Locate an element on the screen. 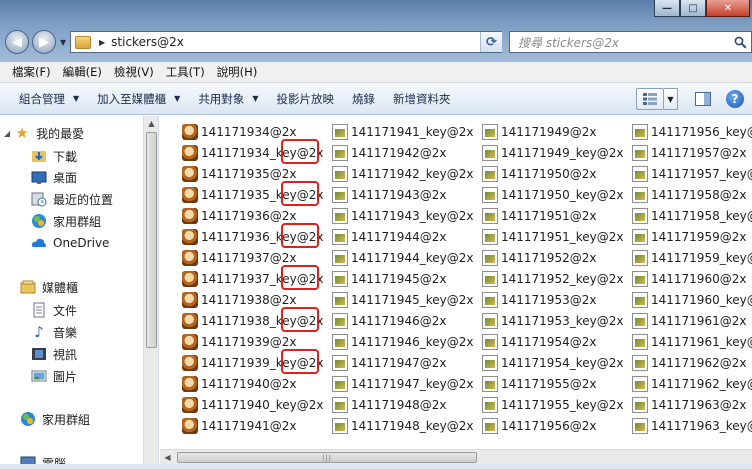  menu-file: 檔案(F) is located at coordinates (31, 72).